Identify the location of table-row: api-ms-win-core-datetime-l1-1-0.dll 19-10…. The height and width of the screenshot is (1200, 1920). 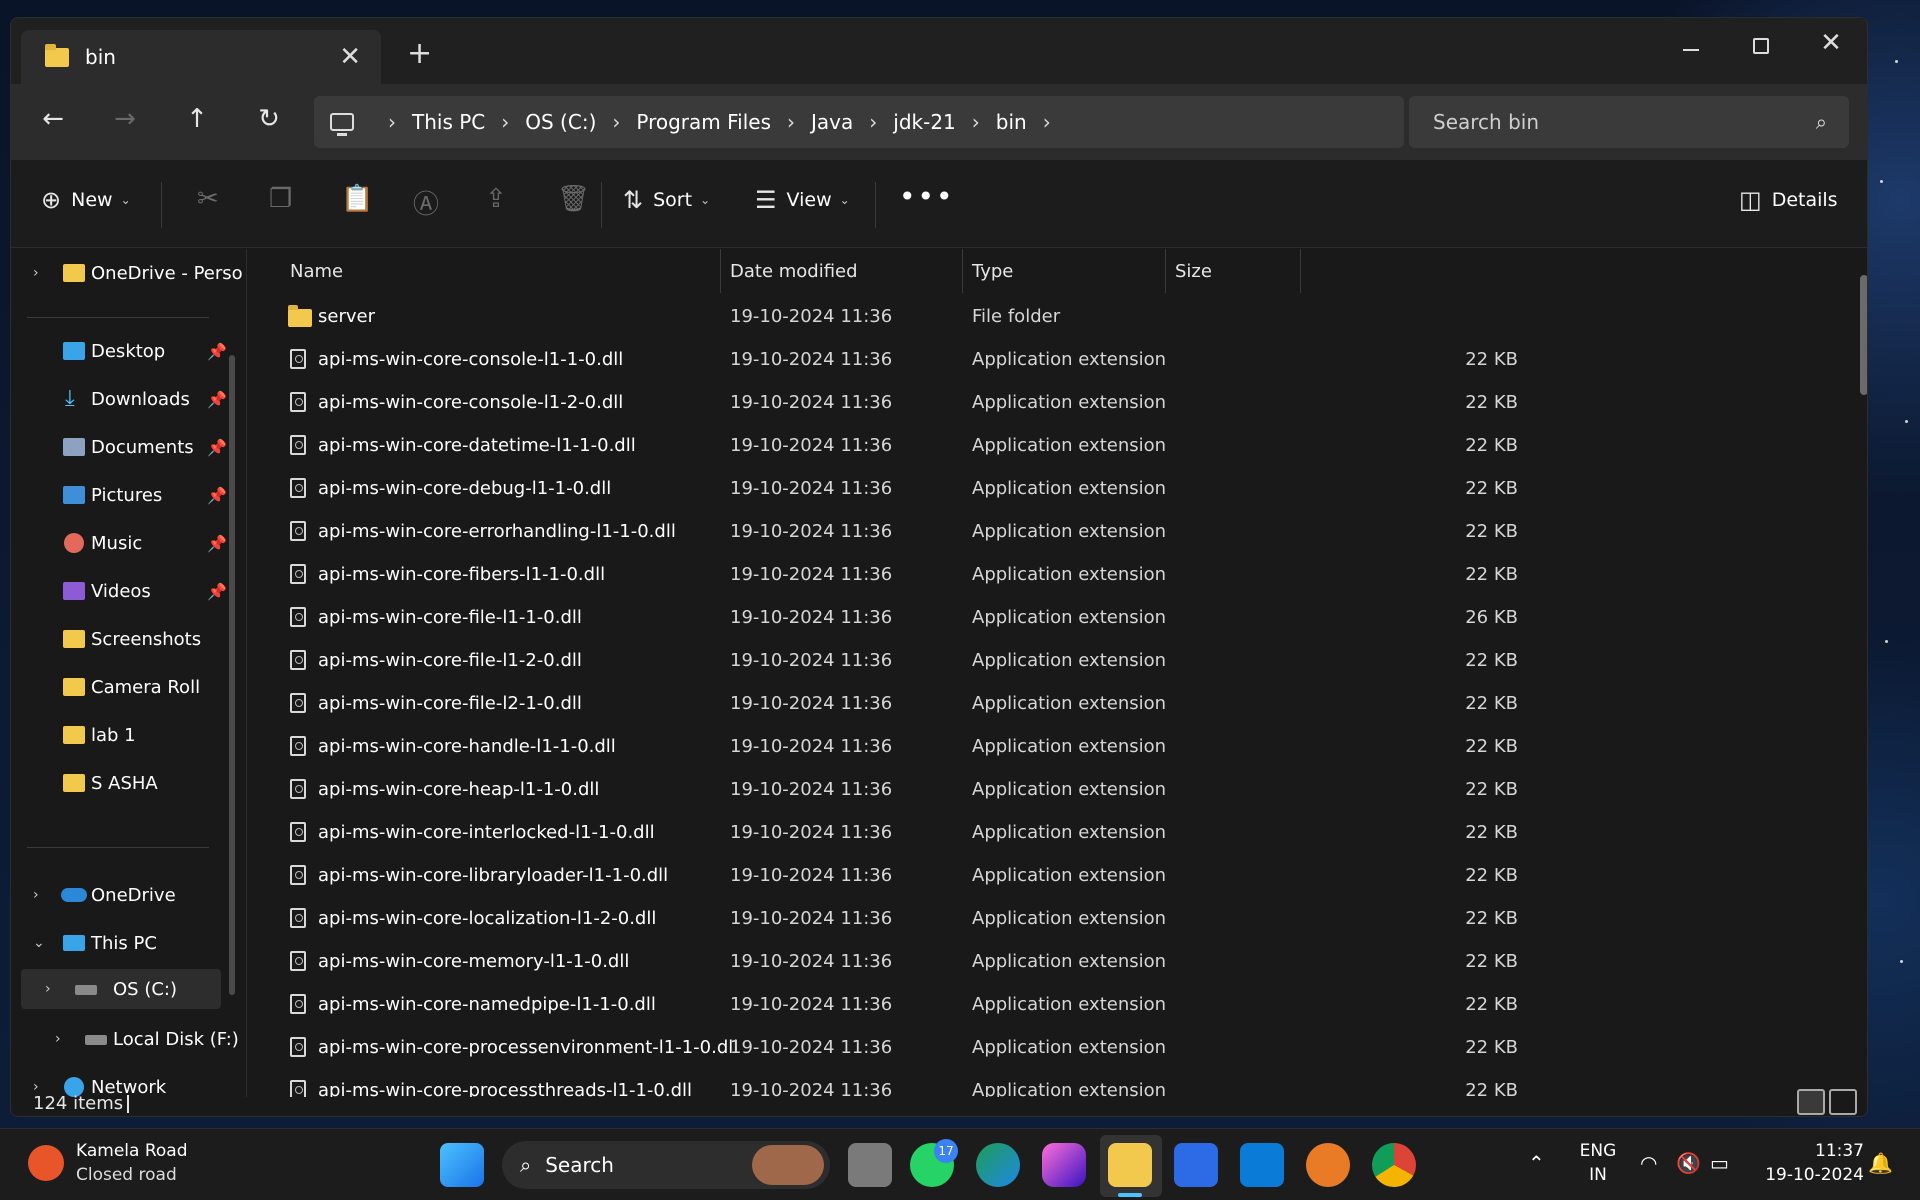
(1028, 445).